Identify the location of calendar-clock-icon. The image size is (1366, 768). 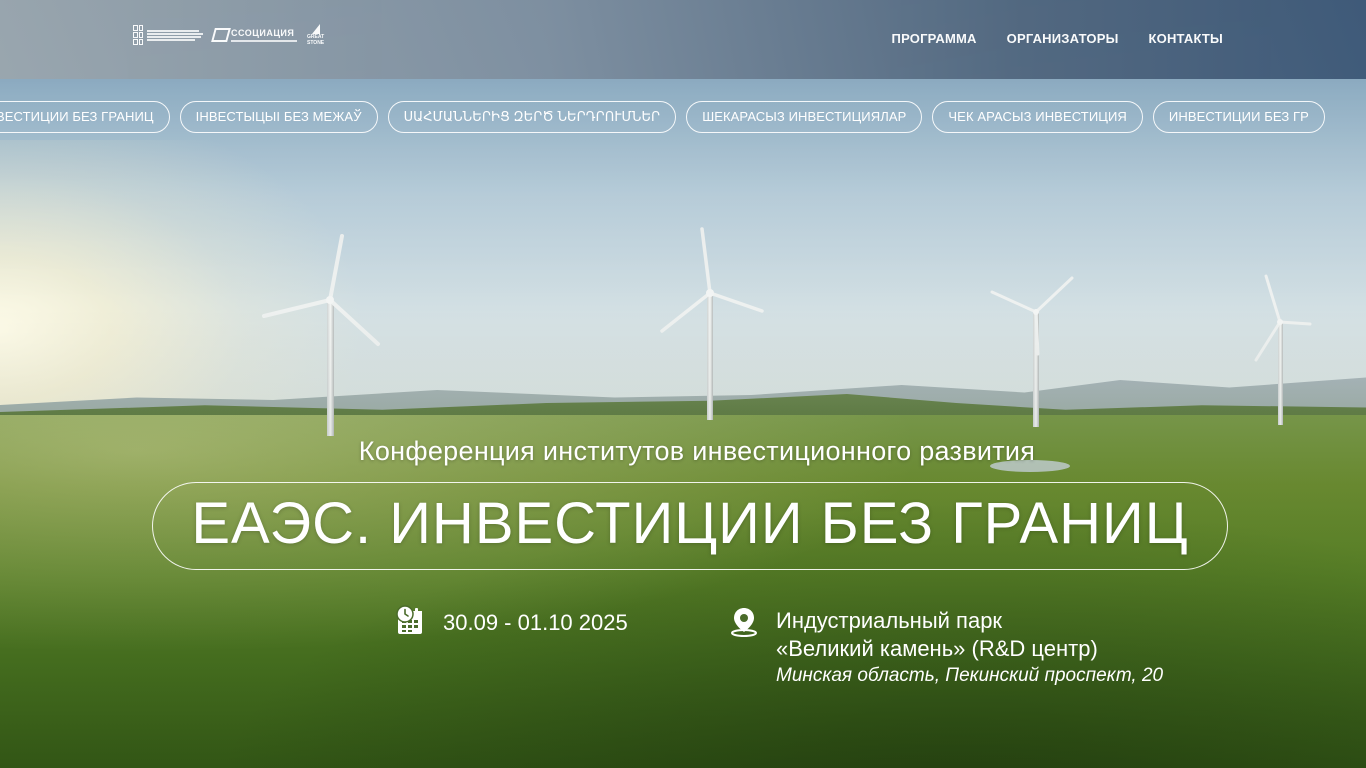
(411, 622).